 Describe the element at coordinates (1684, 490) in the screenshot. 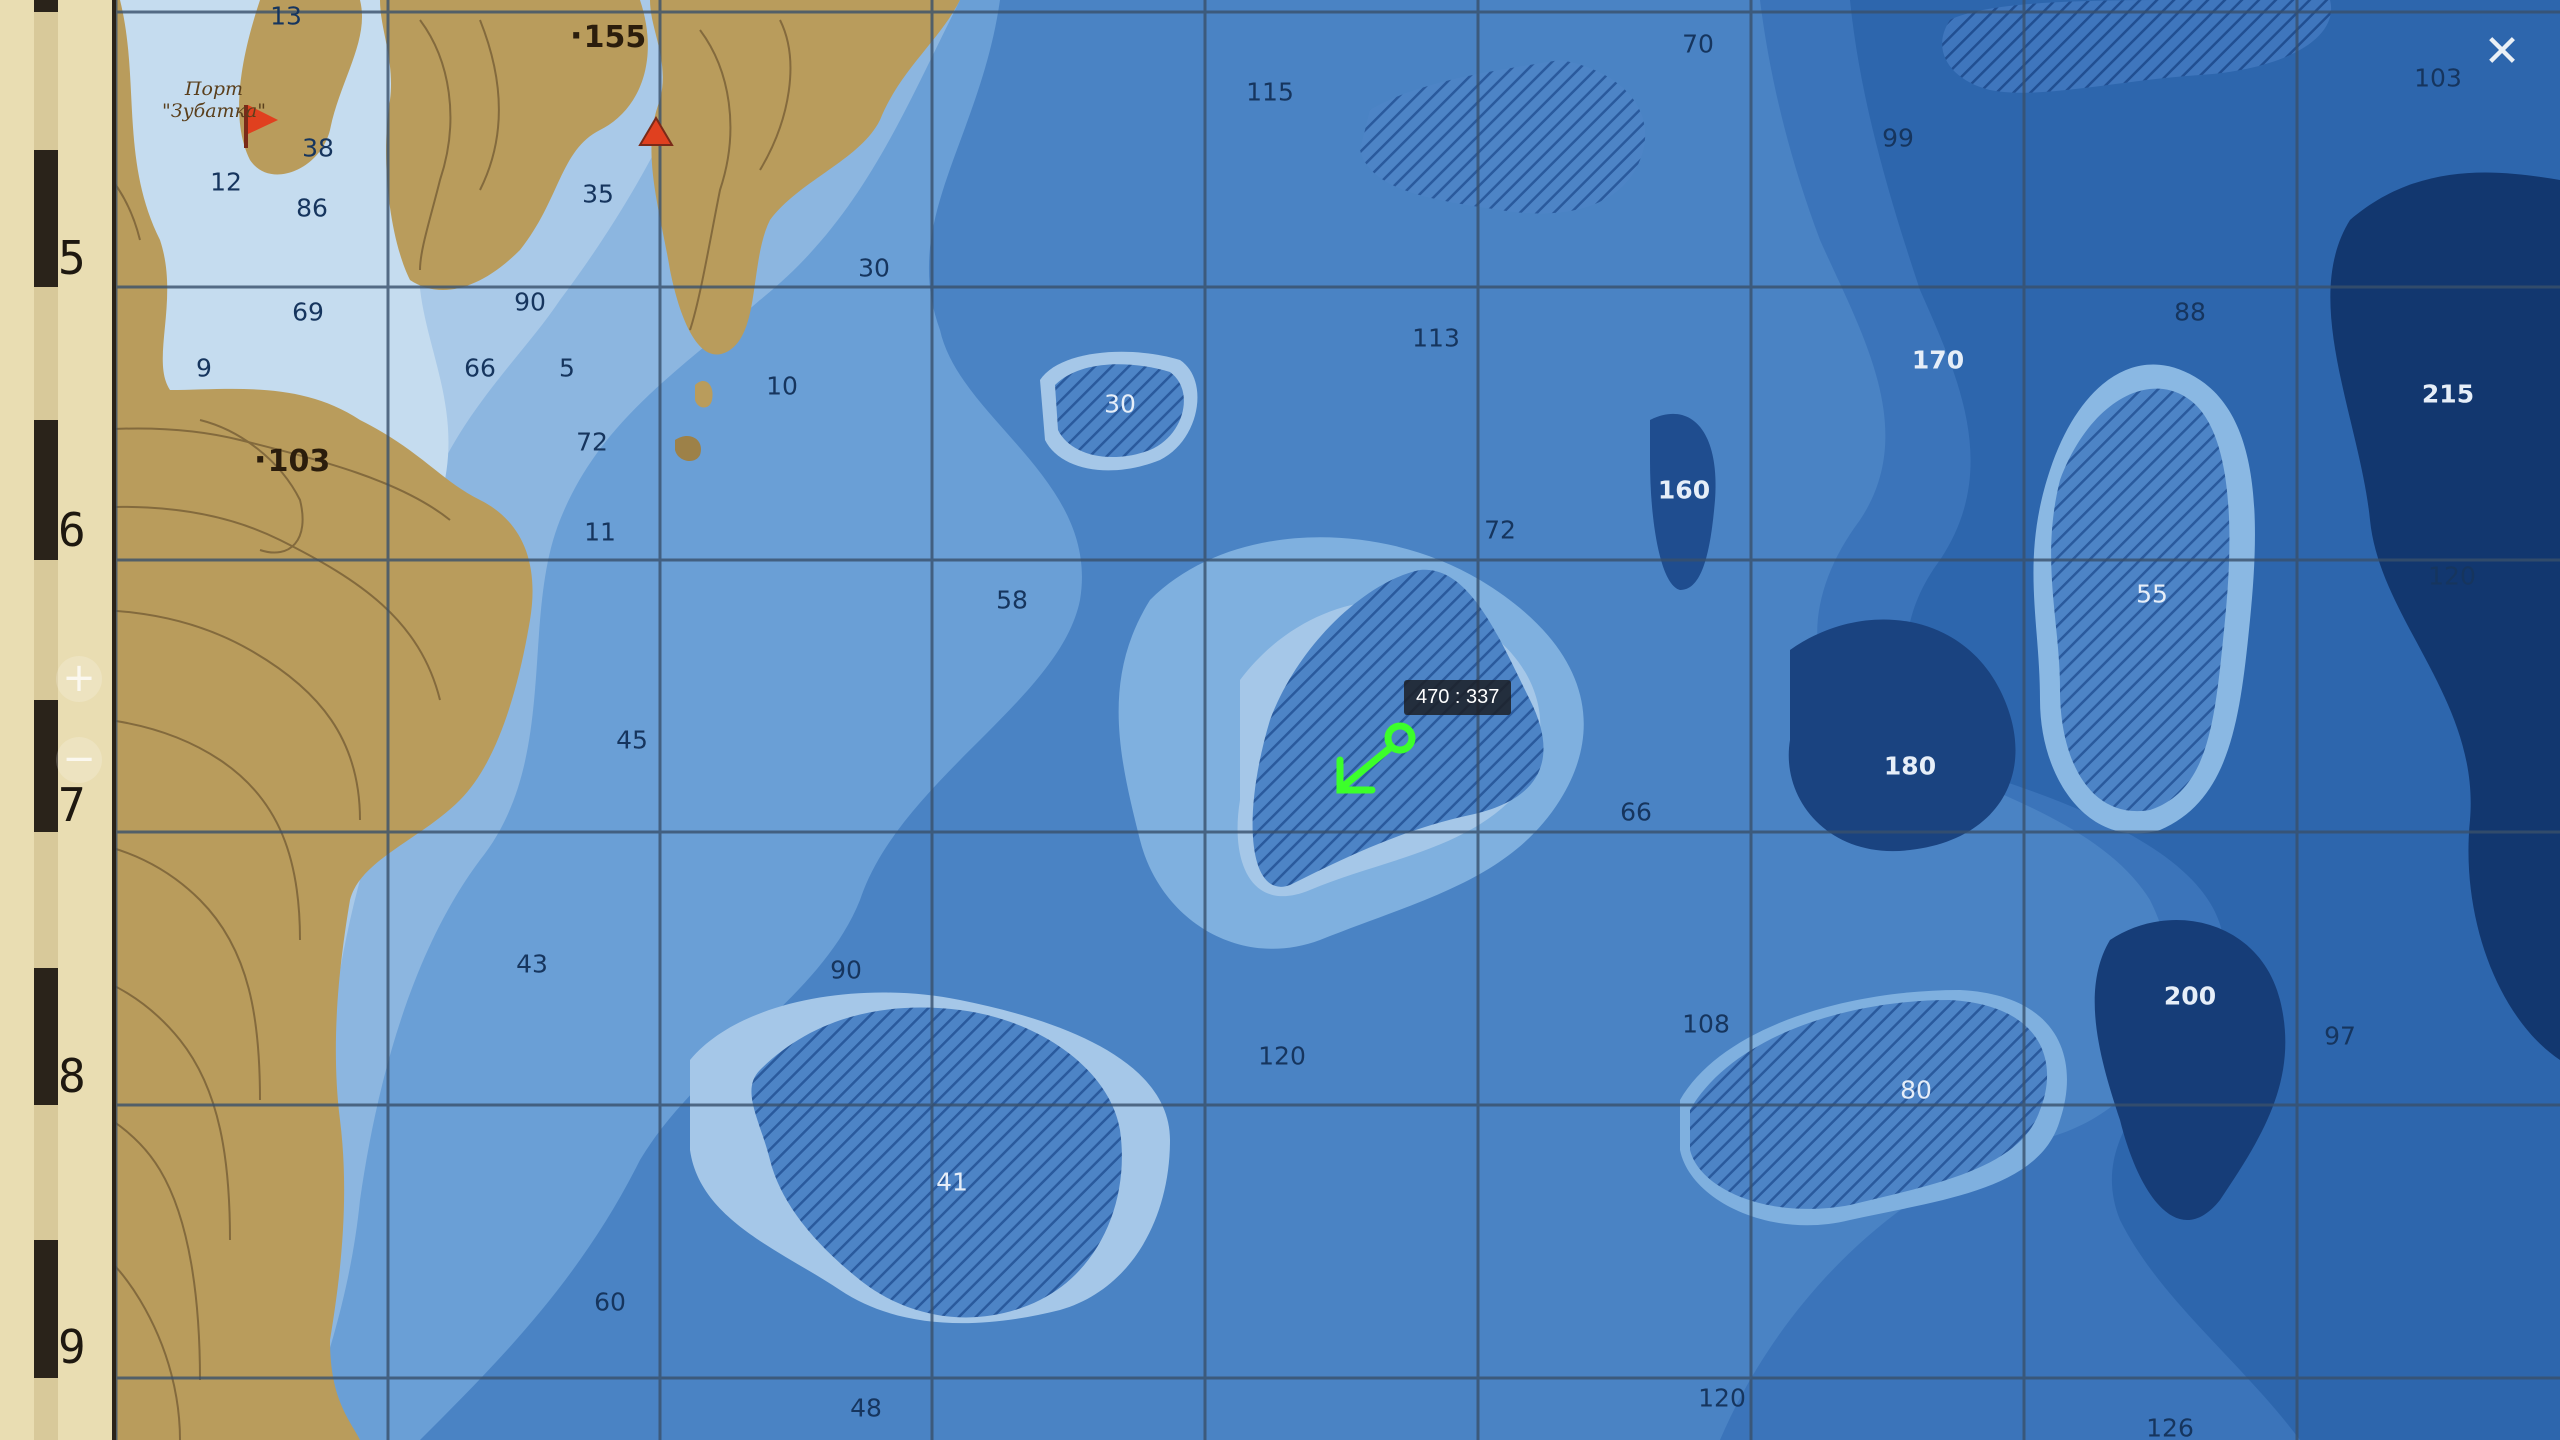

I see `depth-label: 160` at that location.